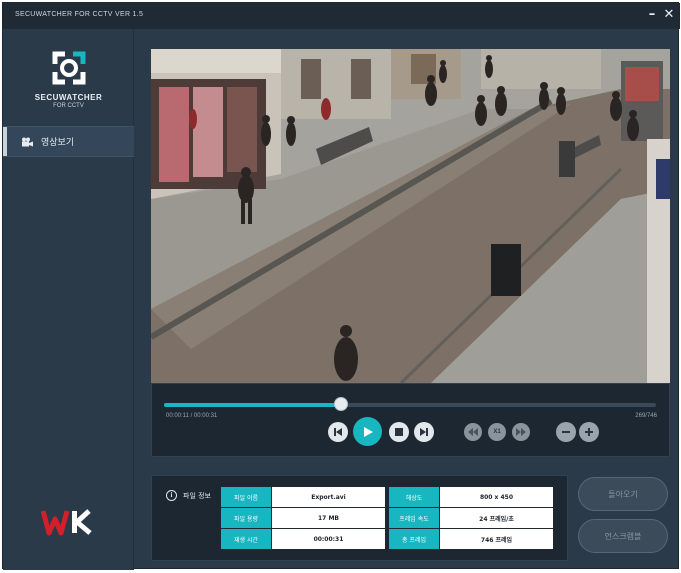  I want to click on file-info-heading: i 파일 정보, so click(188, 495).